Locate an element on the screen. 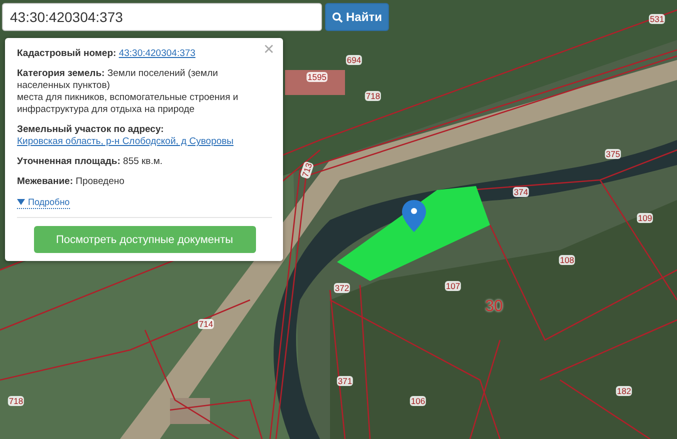  parcel-number: 109 is located at coordinates (645, 218).